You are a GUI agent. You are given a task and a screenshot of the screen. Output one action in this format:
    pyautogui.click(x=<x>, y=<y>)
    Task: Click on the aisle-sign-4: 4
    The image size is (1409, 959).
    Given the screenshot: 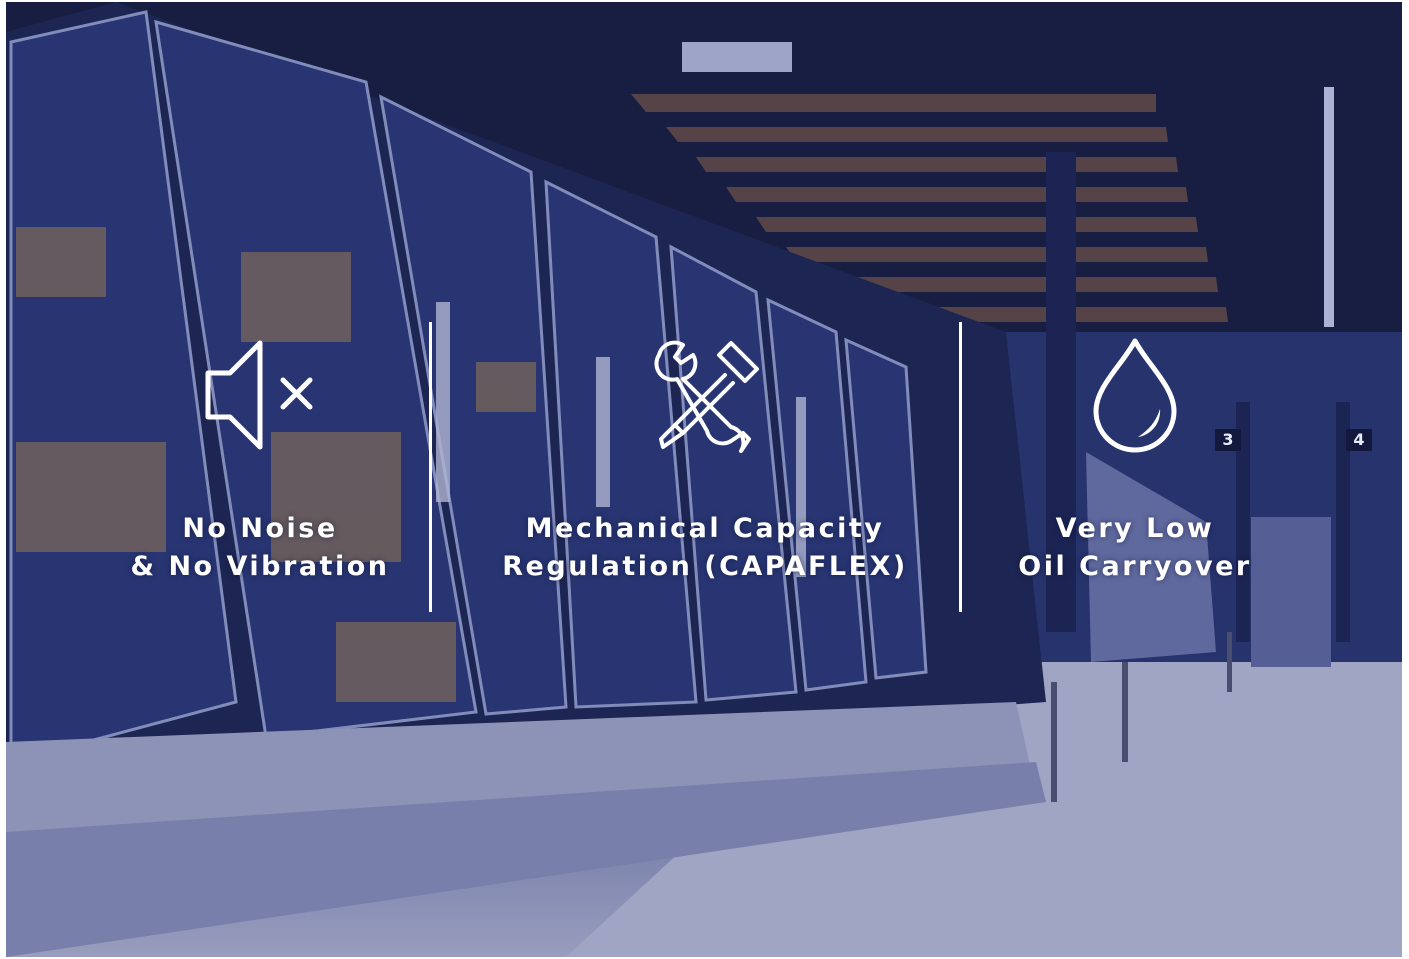 What is the action you would take?
    pyautogui.click(x=1359, y=439)
    